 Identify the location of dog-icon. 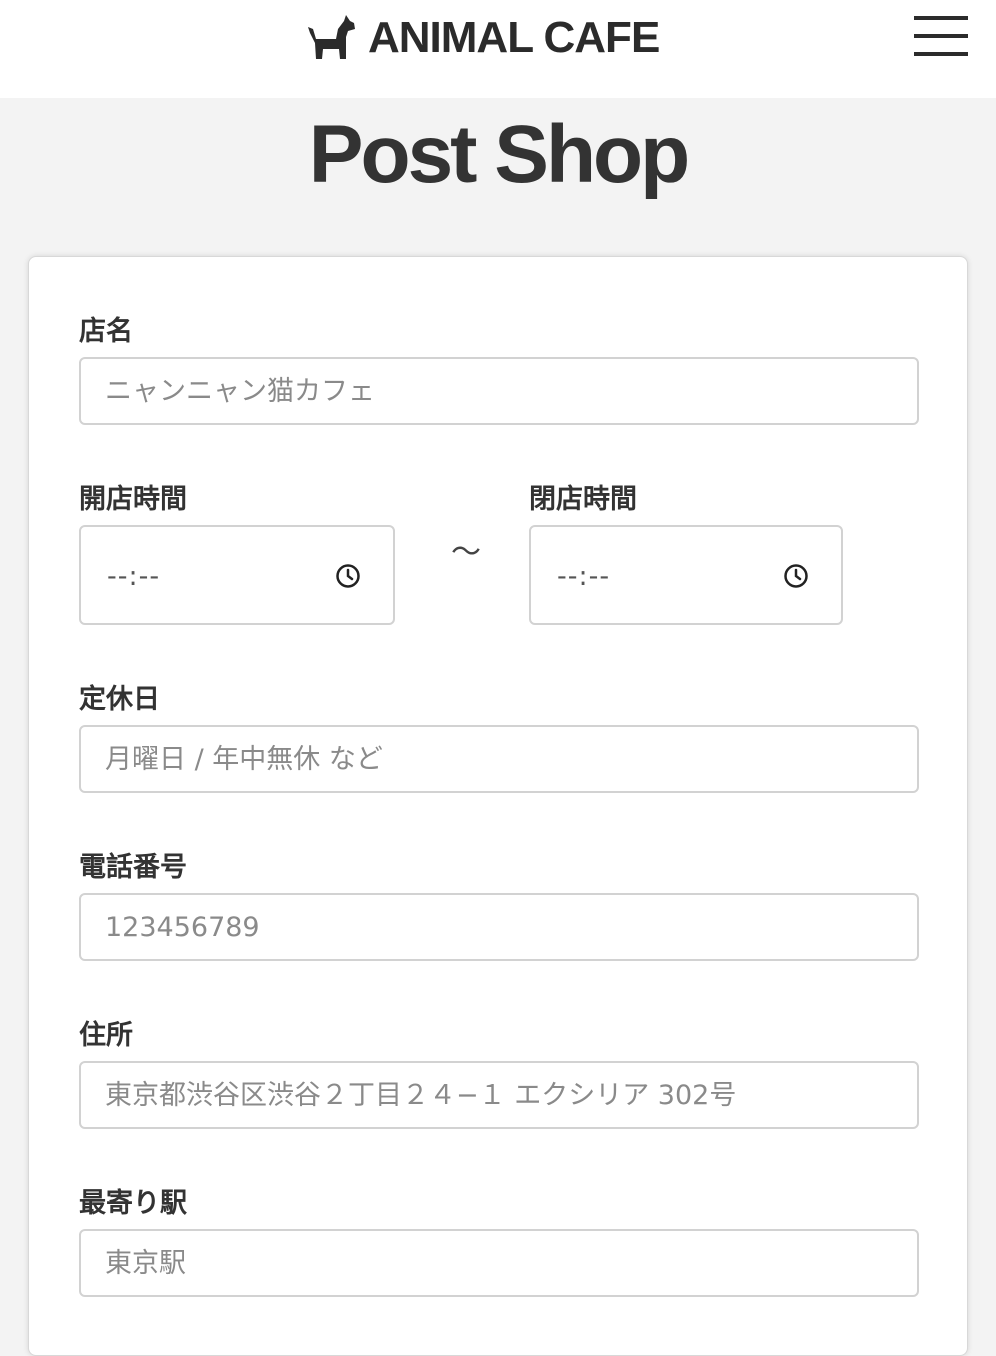
(331, 37).